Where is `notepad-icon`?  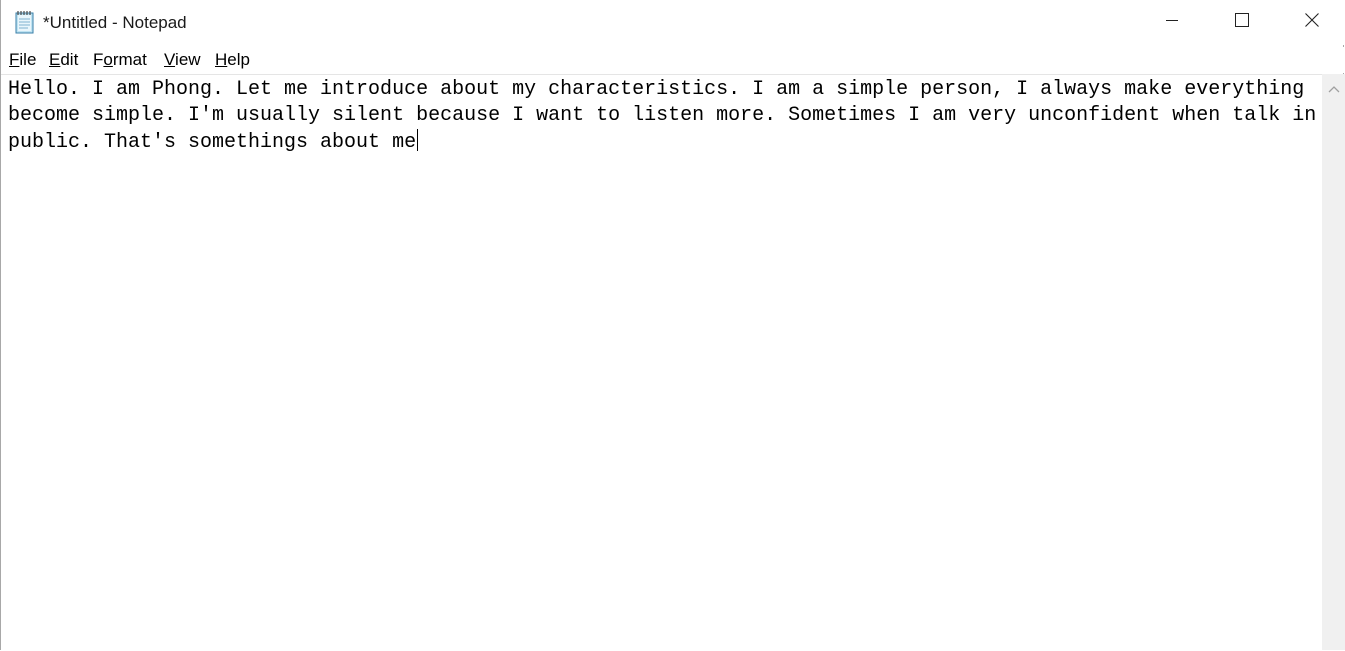
notepad-icon is located at coordinates (25, 22).